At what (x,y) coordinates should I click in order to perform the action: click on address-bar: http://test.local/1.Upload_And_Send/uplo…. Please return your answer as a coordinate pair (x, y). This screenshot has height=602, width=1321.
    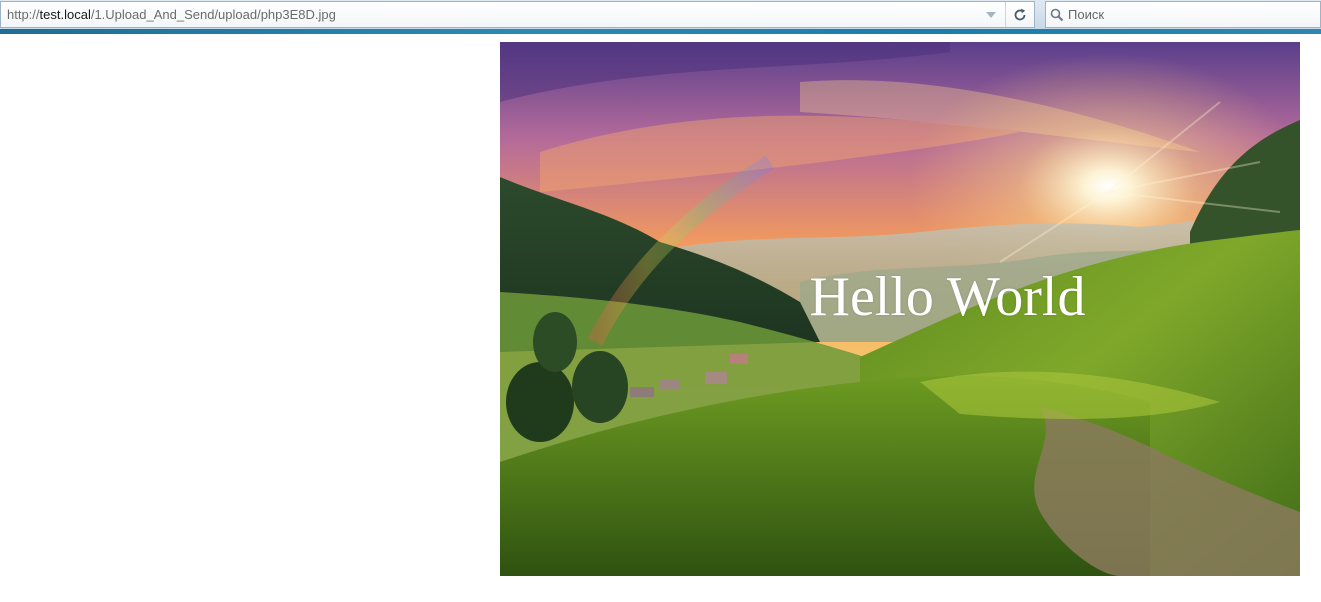
    Looking at the image, I should click on (517, 14).